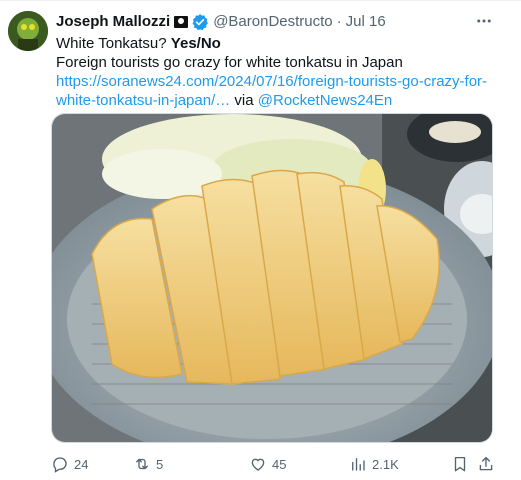 The width and height of the screenshot is (521, 480). Describe the element at coordinates (181, 22) in the screenshot. I see `pirate-flag-icon` at that location.